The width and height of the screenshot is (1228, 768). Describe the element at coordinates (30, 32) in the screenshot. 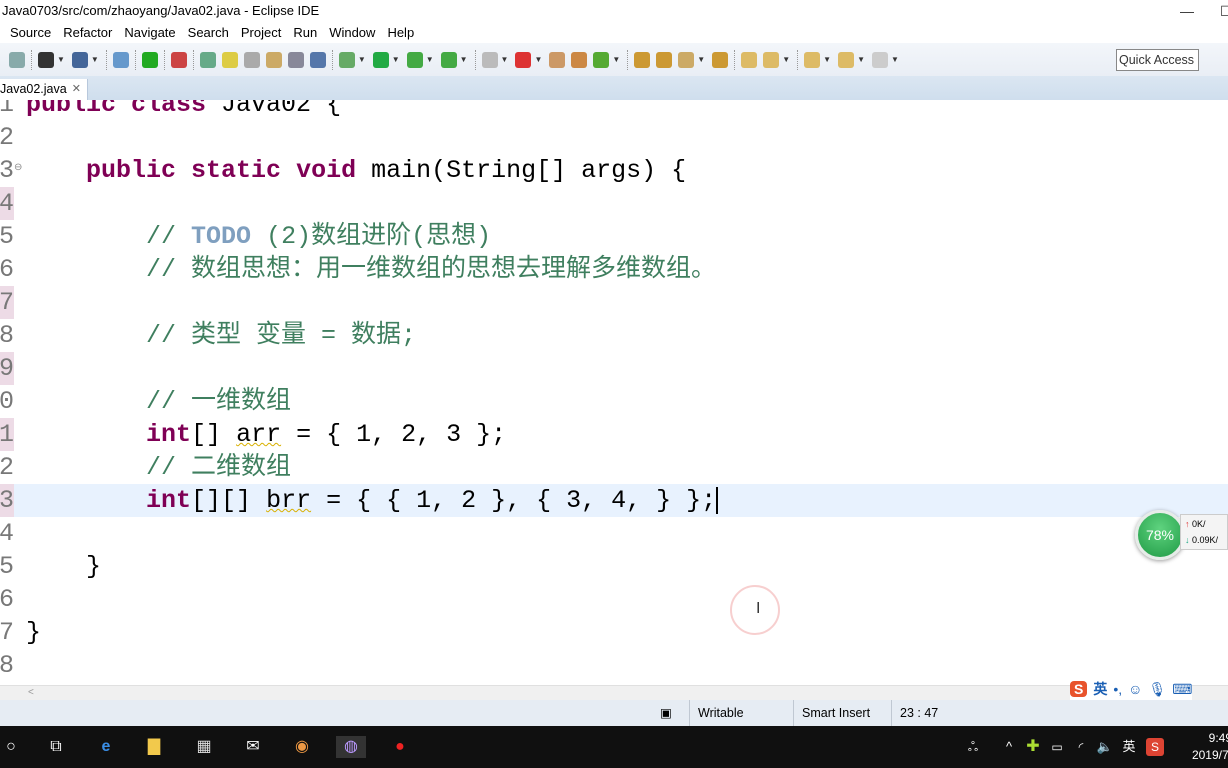

I see `menu-source: Source` at that location.